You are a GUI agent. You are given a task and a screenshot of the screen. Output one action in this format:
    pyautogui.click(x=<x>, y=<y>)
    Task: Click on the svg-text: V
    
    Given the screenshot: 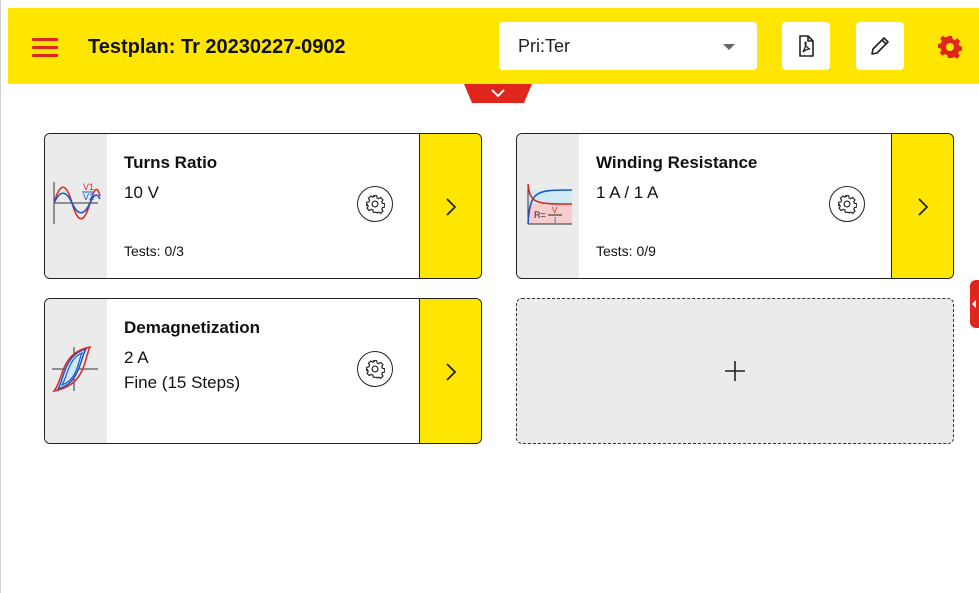 What is the action you would take?
    pyautogui.click(x=555, y=210)
    